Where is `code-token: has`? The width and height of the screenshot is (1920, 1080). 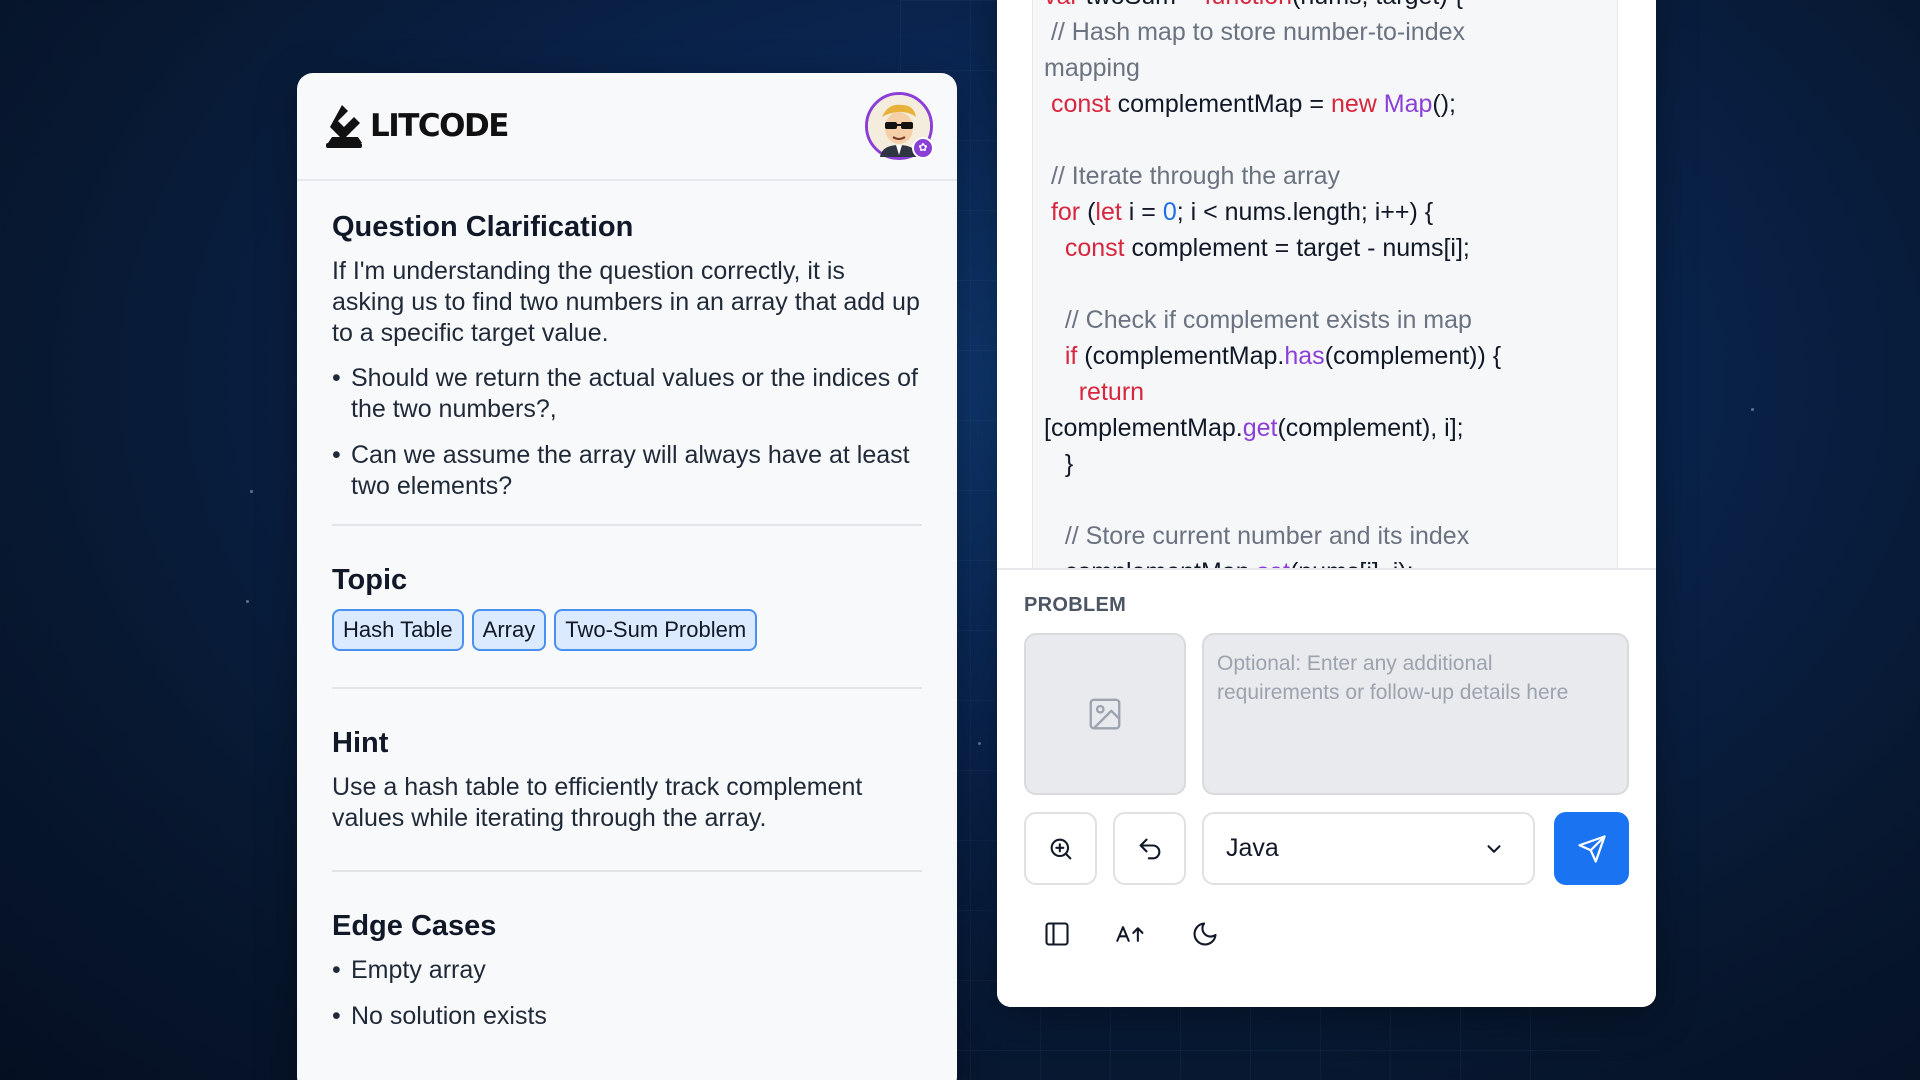 code-token: has is located at coordinates (1304, 356).